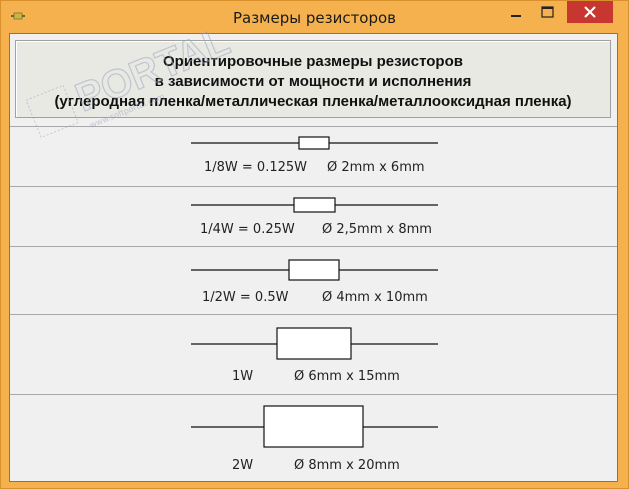 This screenshot has width=629, height=489. Describe the element at coordinates (243, 376) in the screenshot. I see `resistor-power-4: 1W` at that location.